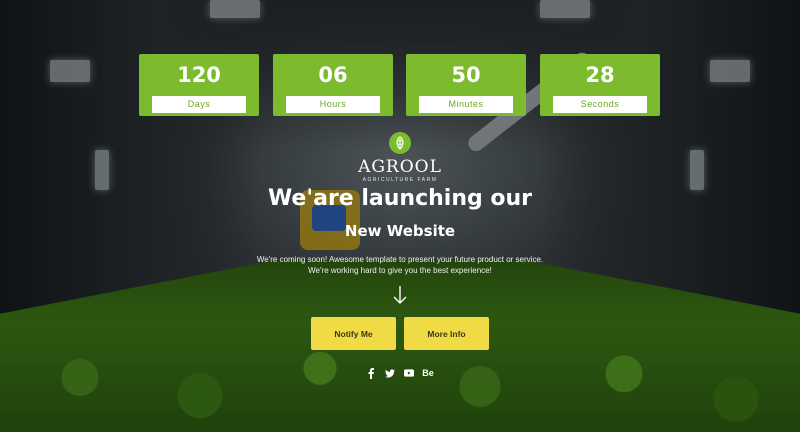 The width and height of the screenshot is (800, 432). I want to click on logo: AGROOL AGRICULTURE FARM, so click(400, 157).